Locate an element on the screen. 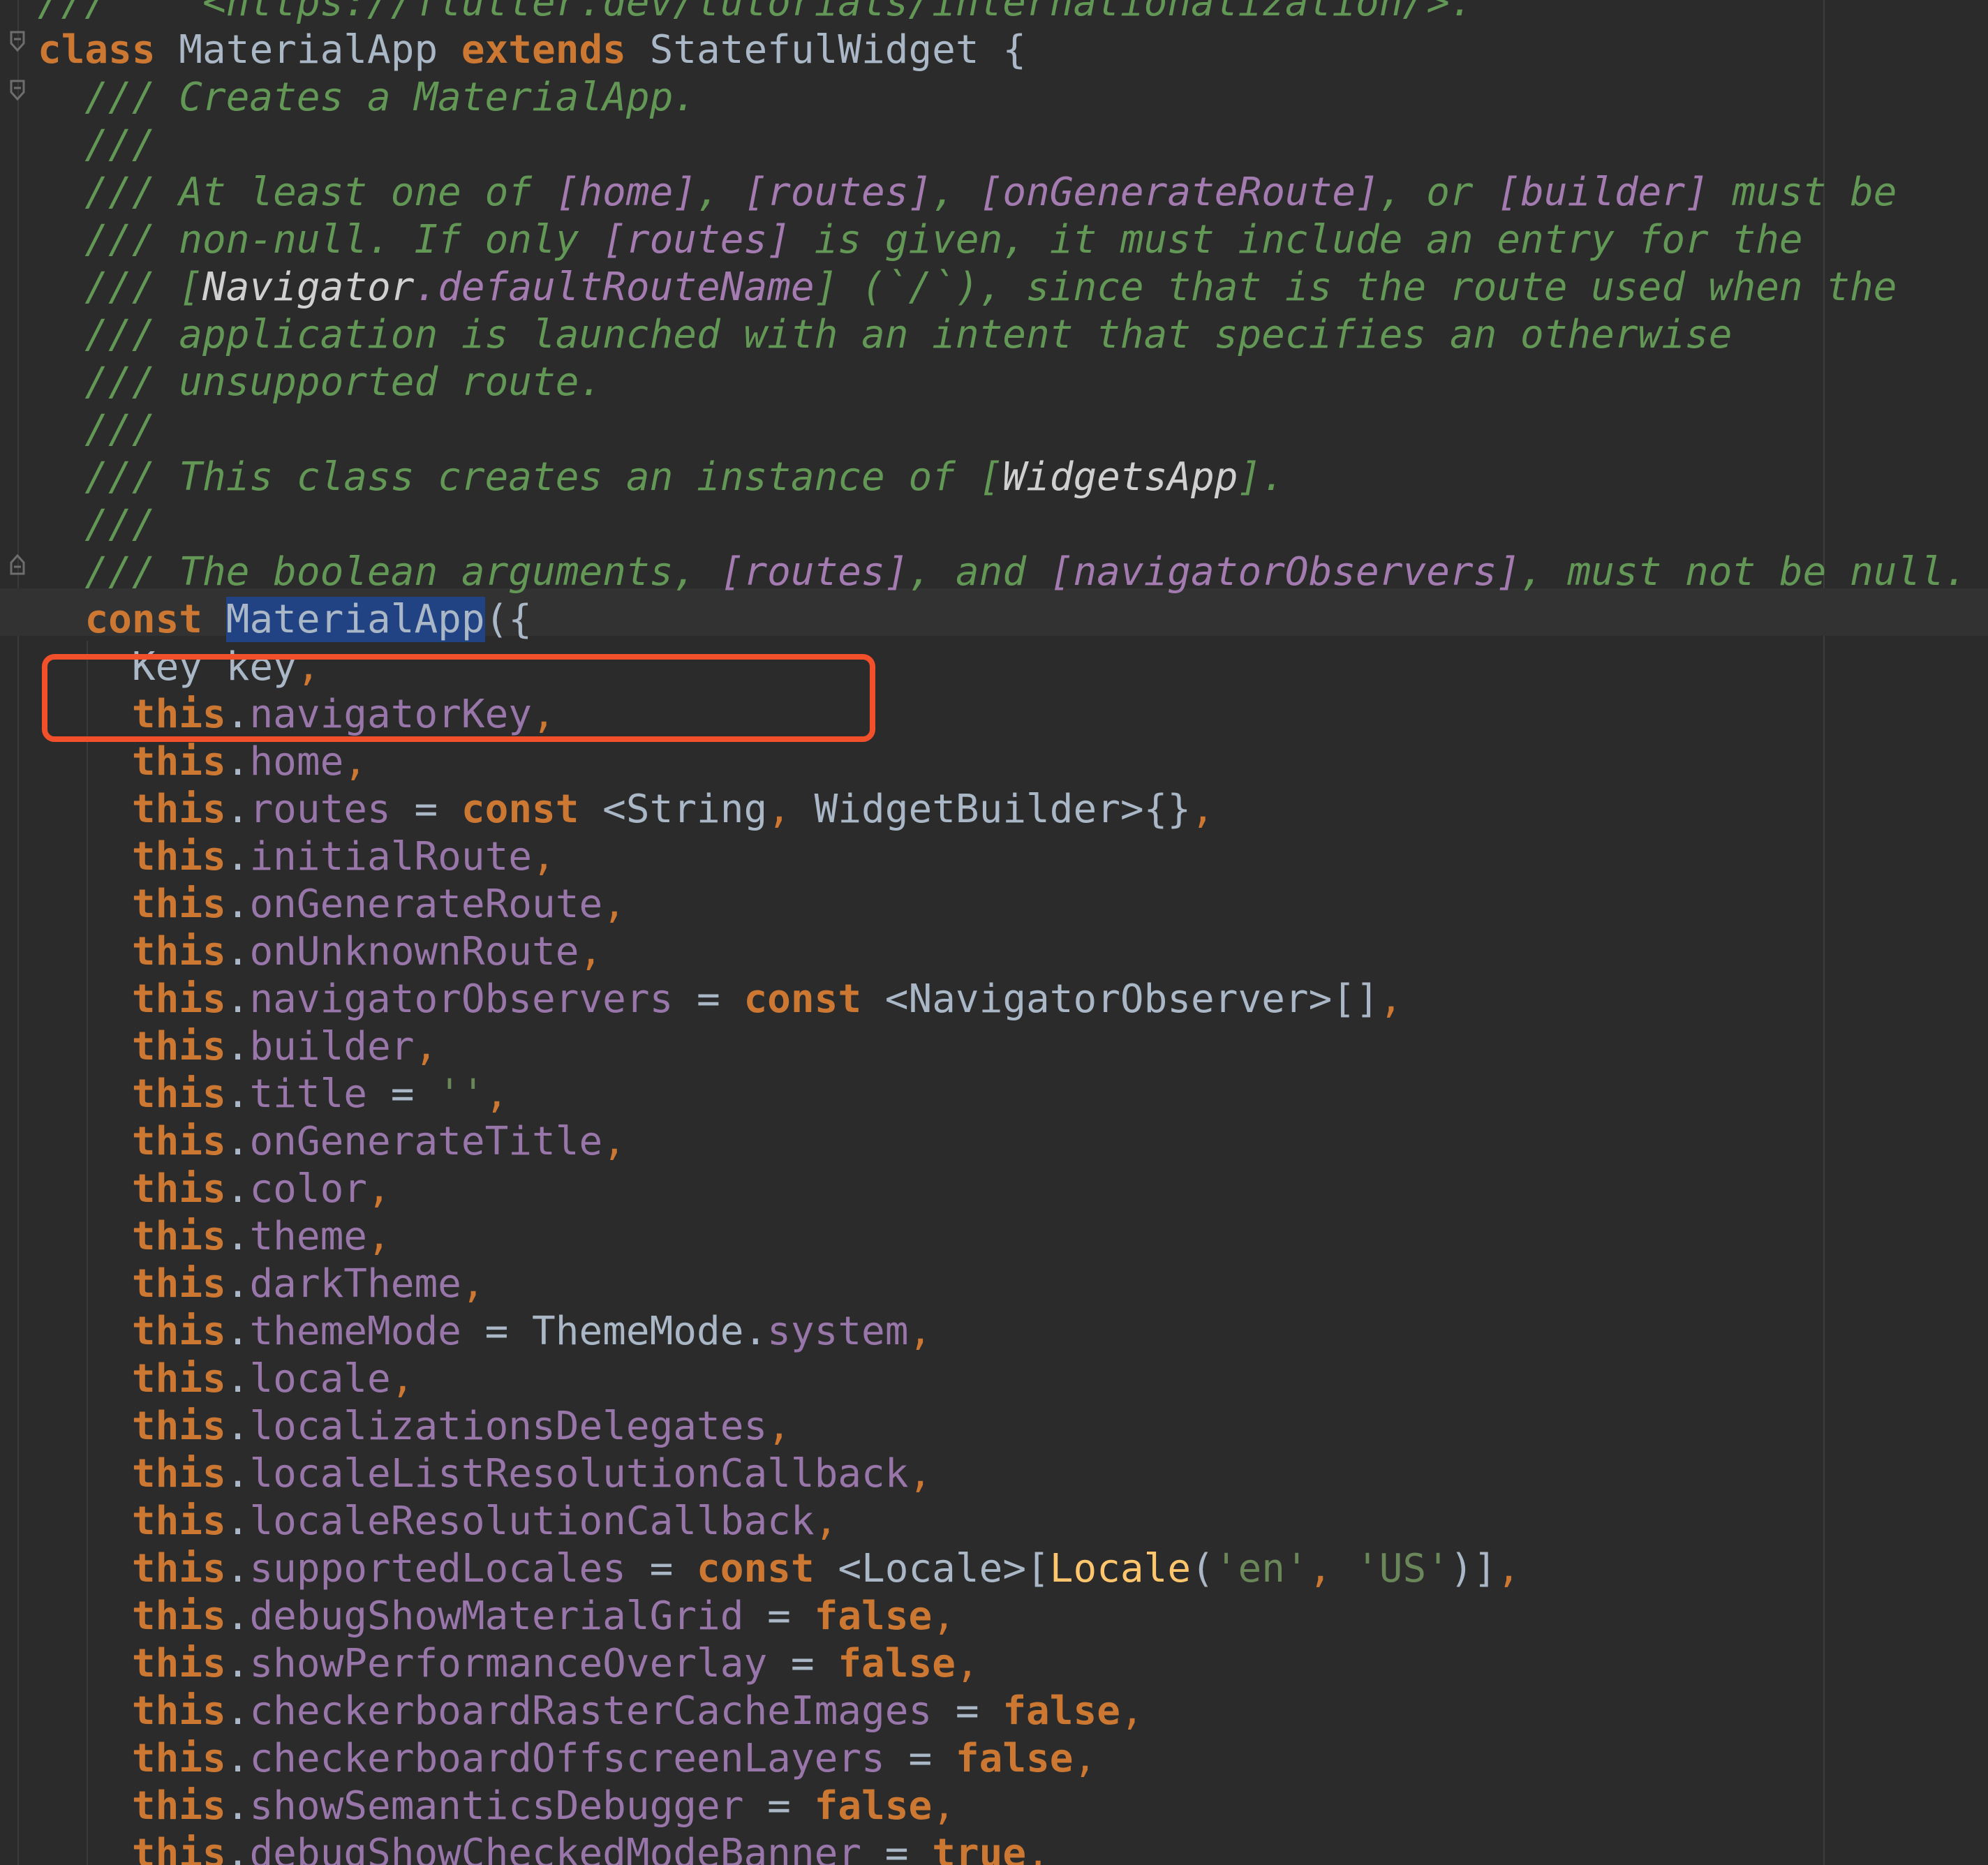 Image resolution: width=1988 pixels, height=1865 pixels. code-line: this.onGenerateRoute, is located at coordinates (1003, 904).